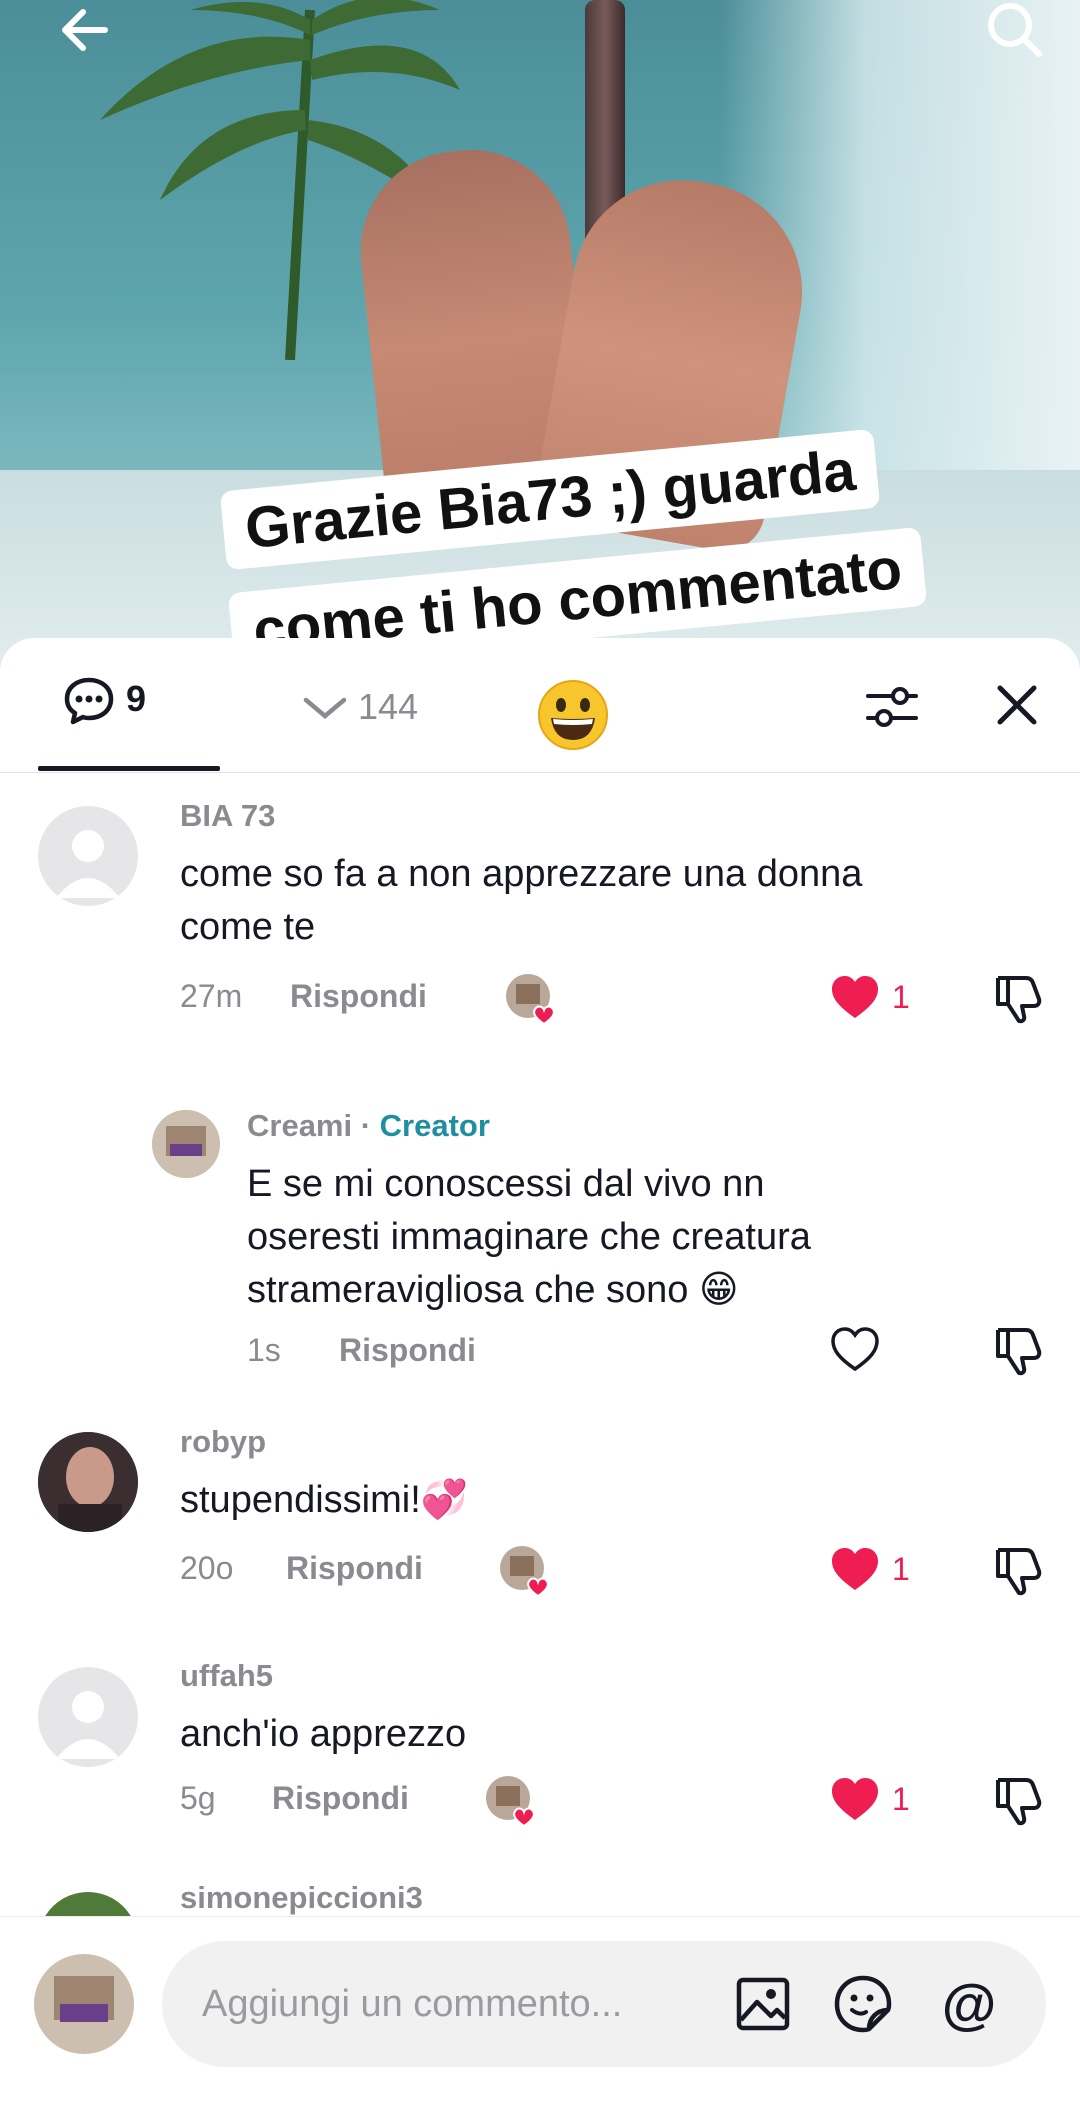  What do you see at coordinates (211, 996) in the screenshot?
I see `comment-time: 27m` at bounding box center [211, 996].